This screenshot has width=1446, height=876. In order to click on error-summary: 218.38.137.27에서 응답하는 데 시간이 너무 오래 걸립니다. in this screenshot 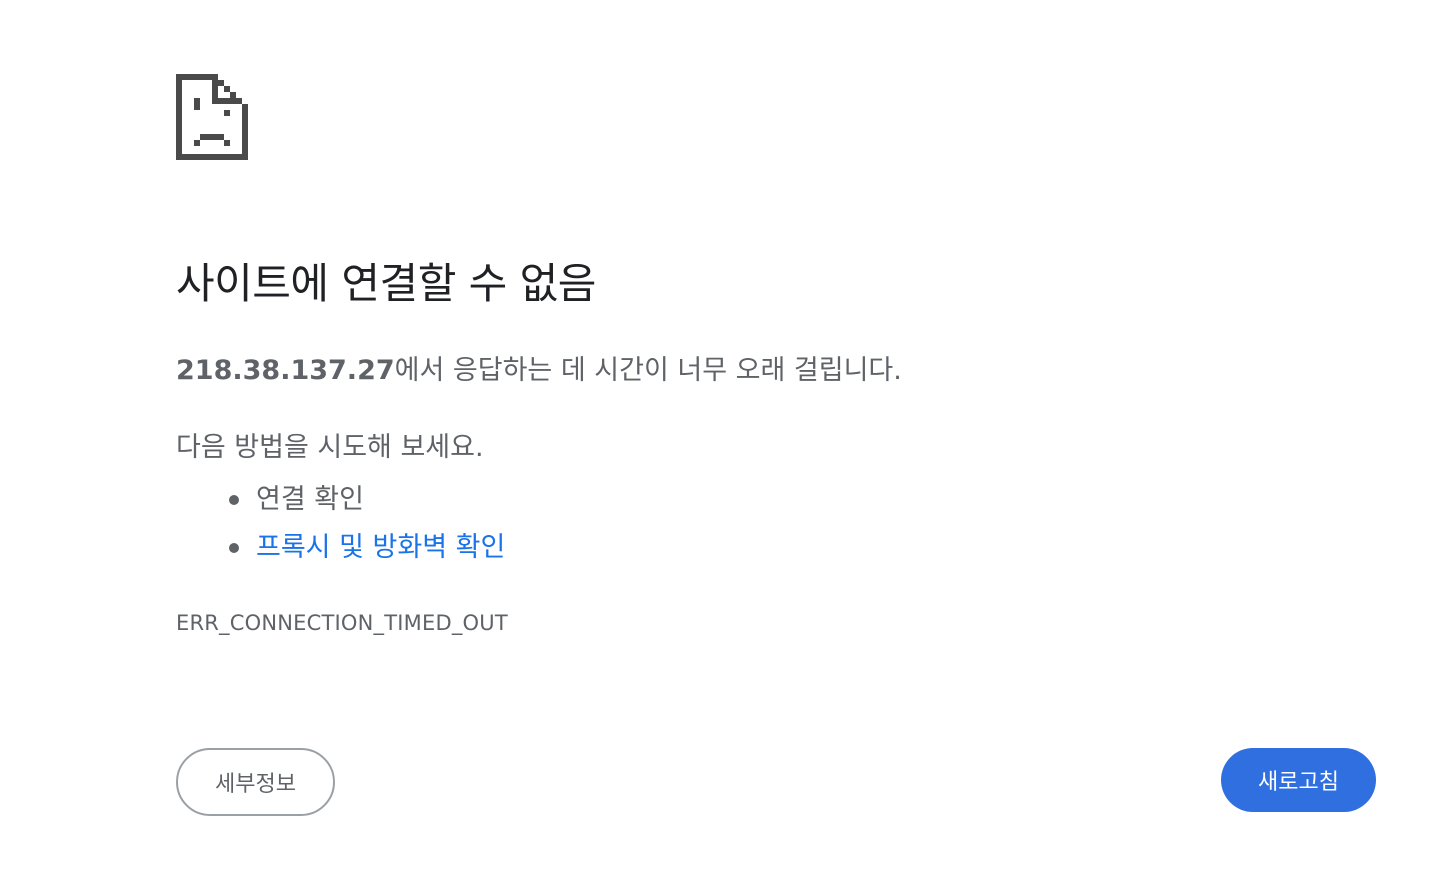, I will do `click(539, 371)`.